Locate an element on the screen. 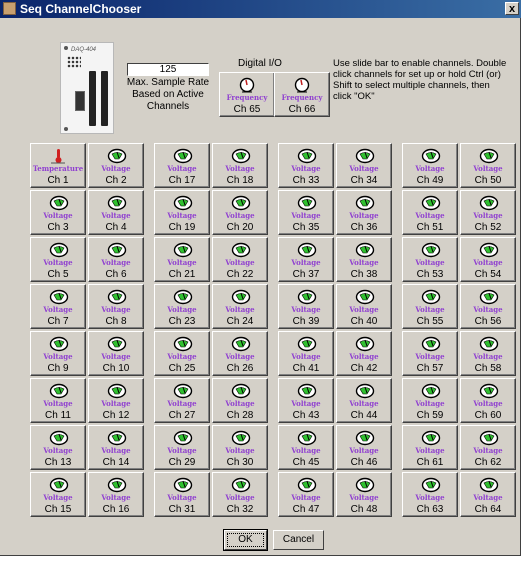  channel-tile: Voltage Ch 27 is located at coordinates (182, 400).